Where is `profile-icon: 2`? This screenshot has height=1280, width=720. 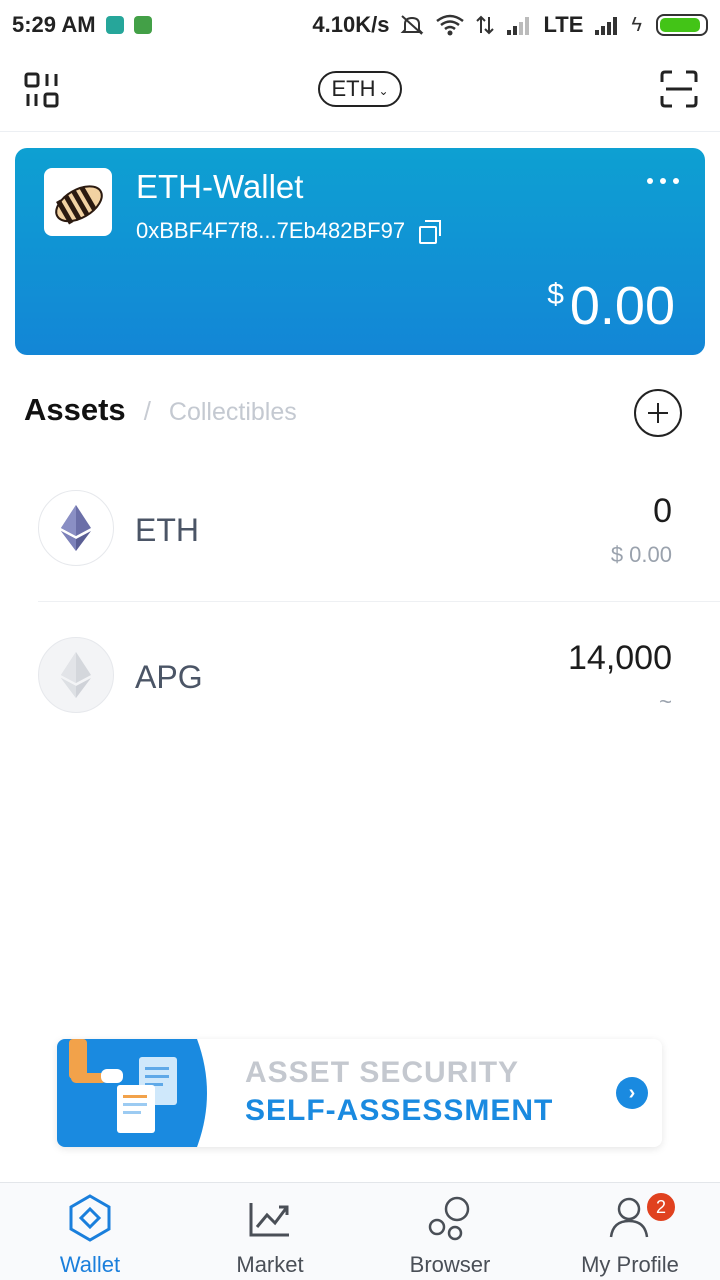
profile-icon: 2 is located at coordinates (641, 1217).